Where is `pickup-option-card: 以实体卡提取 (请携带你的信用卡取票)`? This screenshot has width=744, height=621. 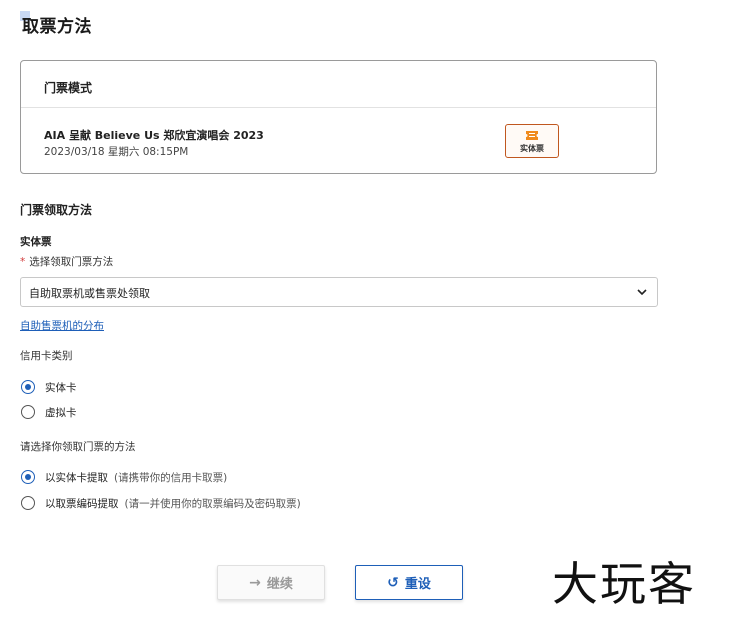
pickup-option-card: 以实体卡提取 (请携带你的信用卡取票) is located at coordinates (124, 477).